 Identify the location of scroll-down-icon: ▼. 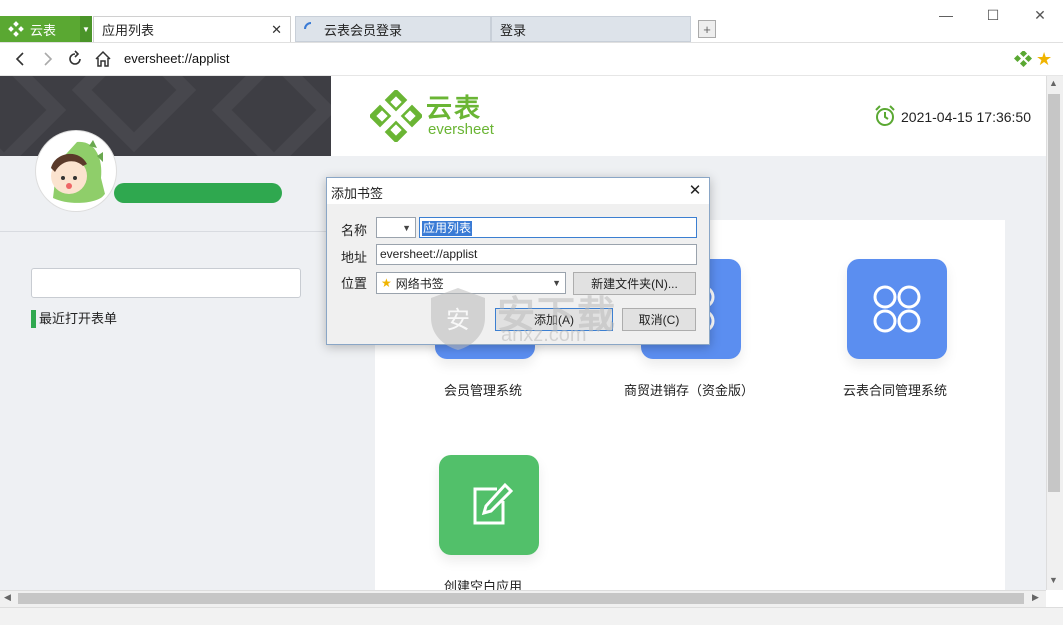
(1053, 580).